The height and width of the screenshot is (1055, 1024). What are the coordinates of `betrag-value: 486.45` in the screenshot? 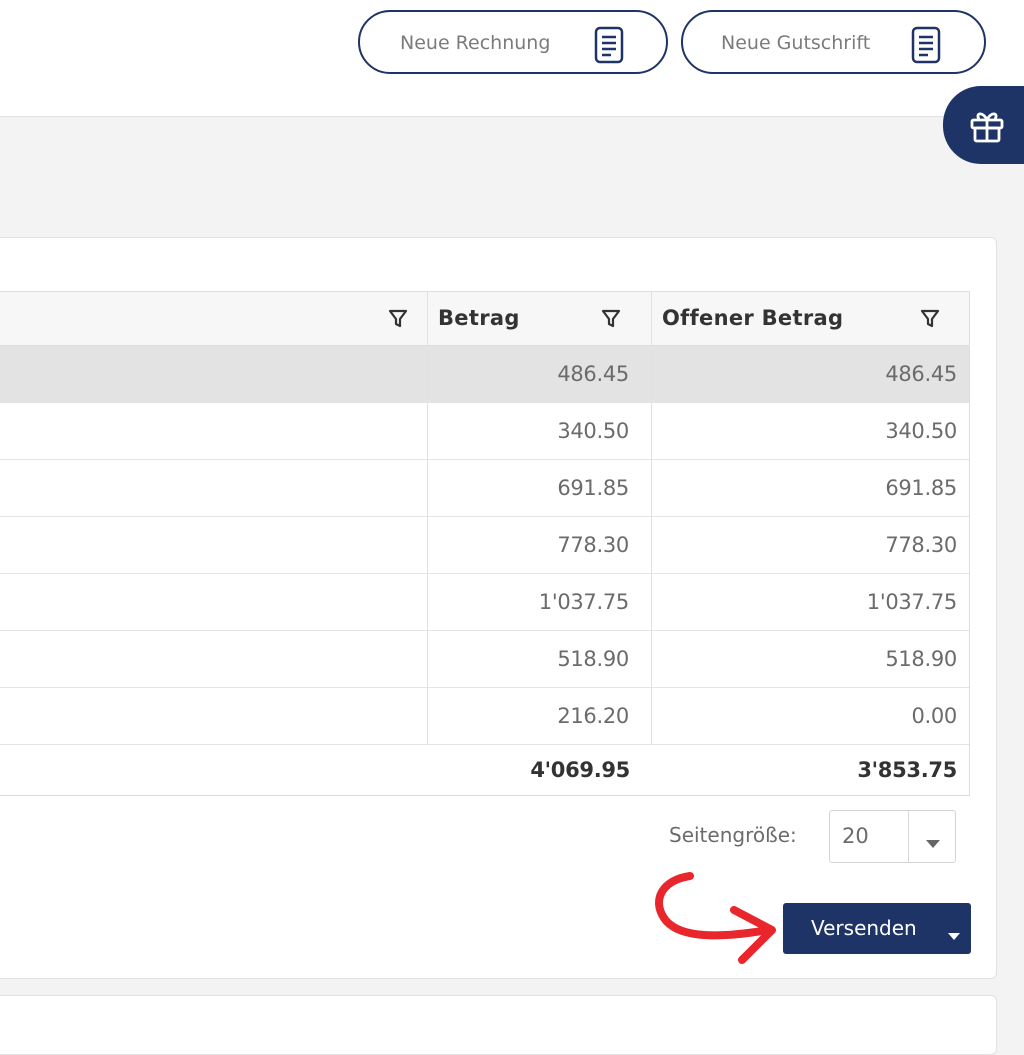 It's located at (593, 374).